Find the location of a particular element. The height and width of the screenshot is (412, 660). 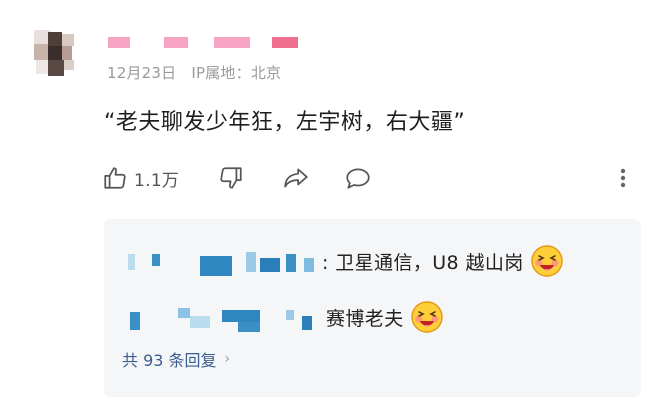

username-blurred is located at coordinates (203, 43).